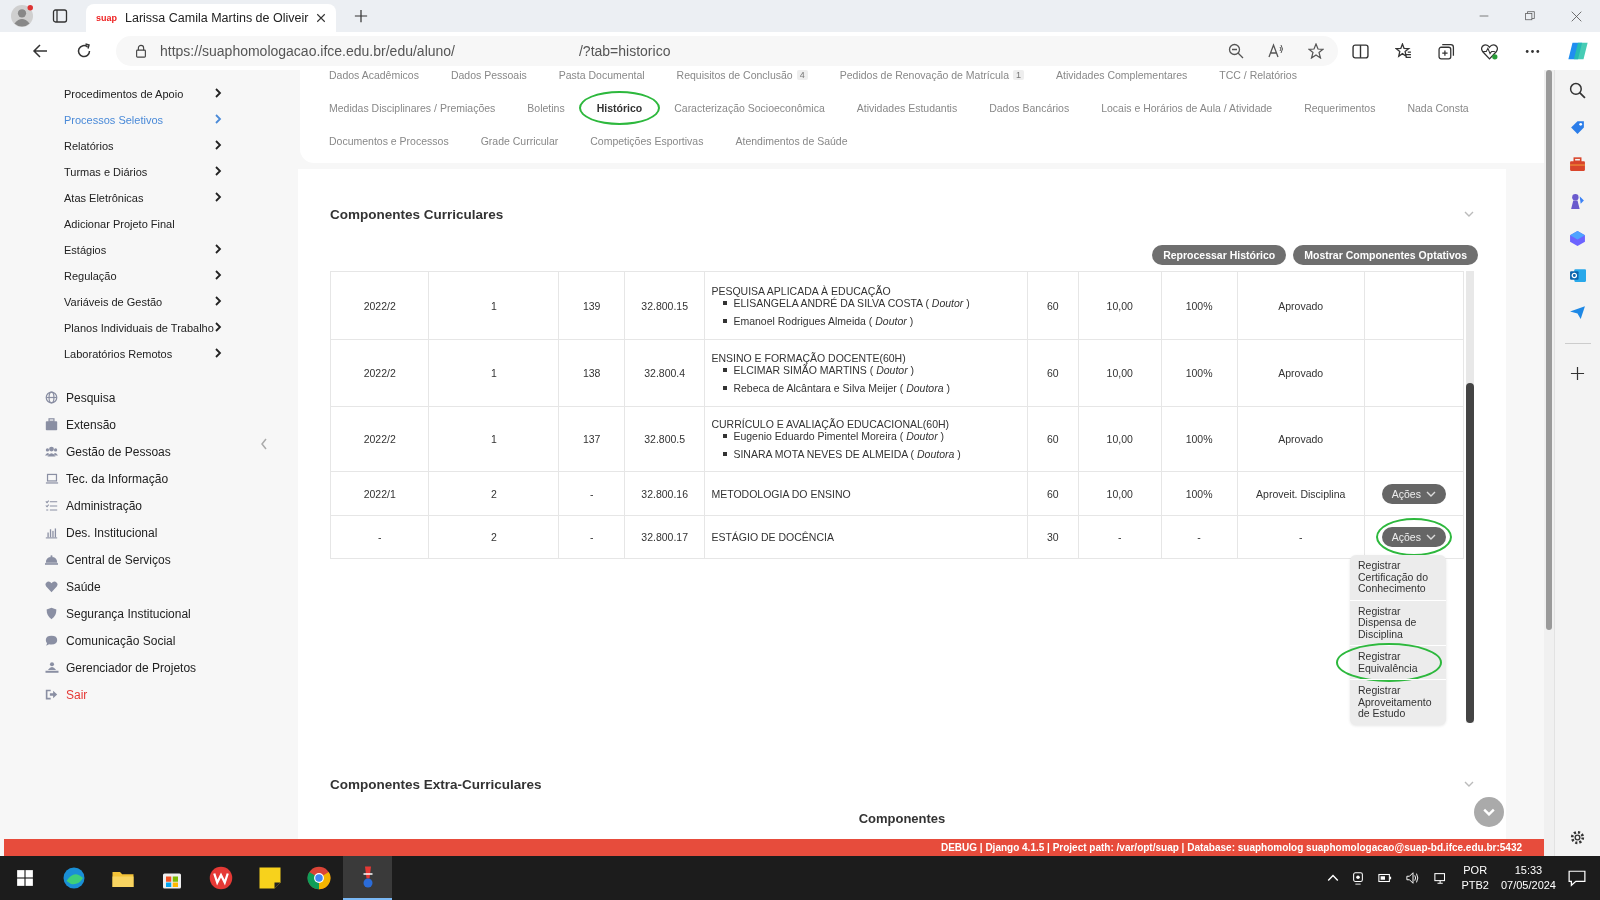 This screenshot has height=900, width=1600. Describe the element at coordinates (1577, 90) in the screenshot. I see `search-icon` at that location.